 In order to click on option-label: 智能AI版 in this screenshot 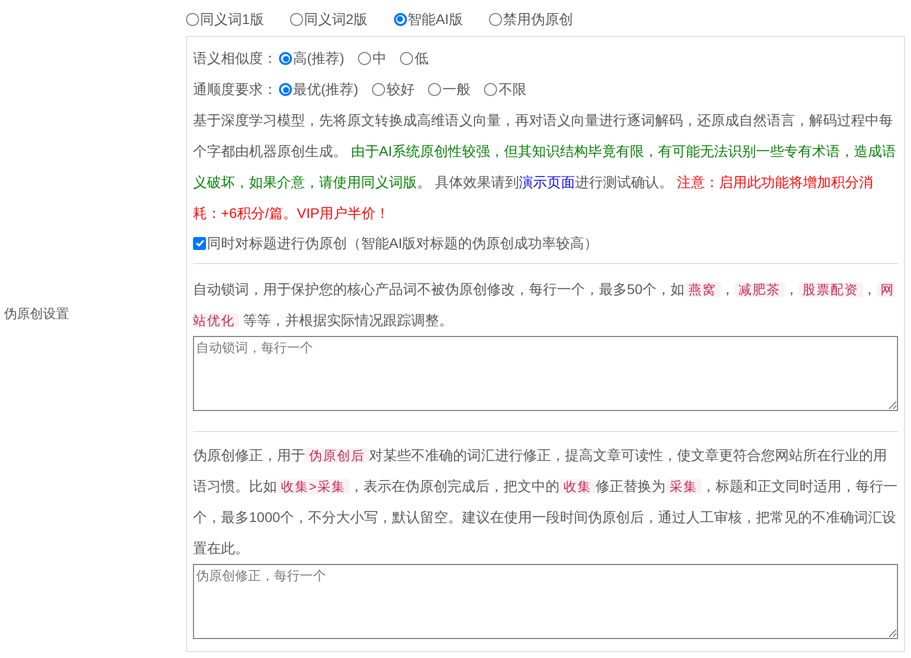, I will do `click(435, 19)`.